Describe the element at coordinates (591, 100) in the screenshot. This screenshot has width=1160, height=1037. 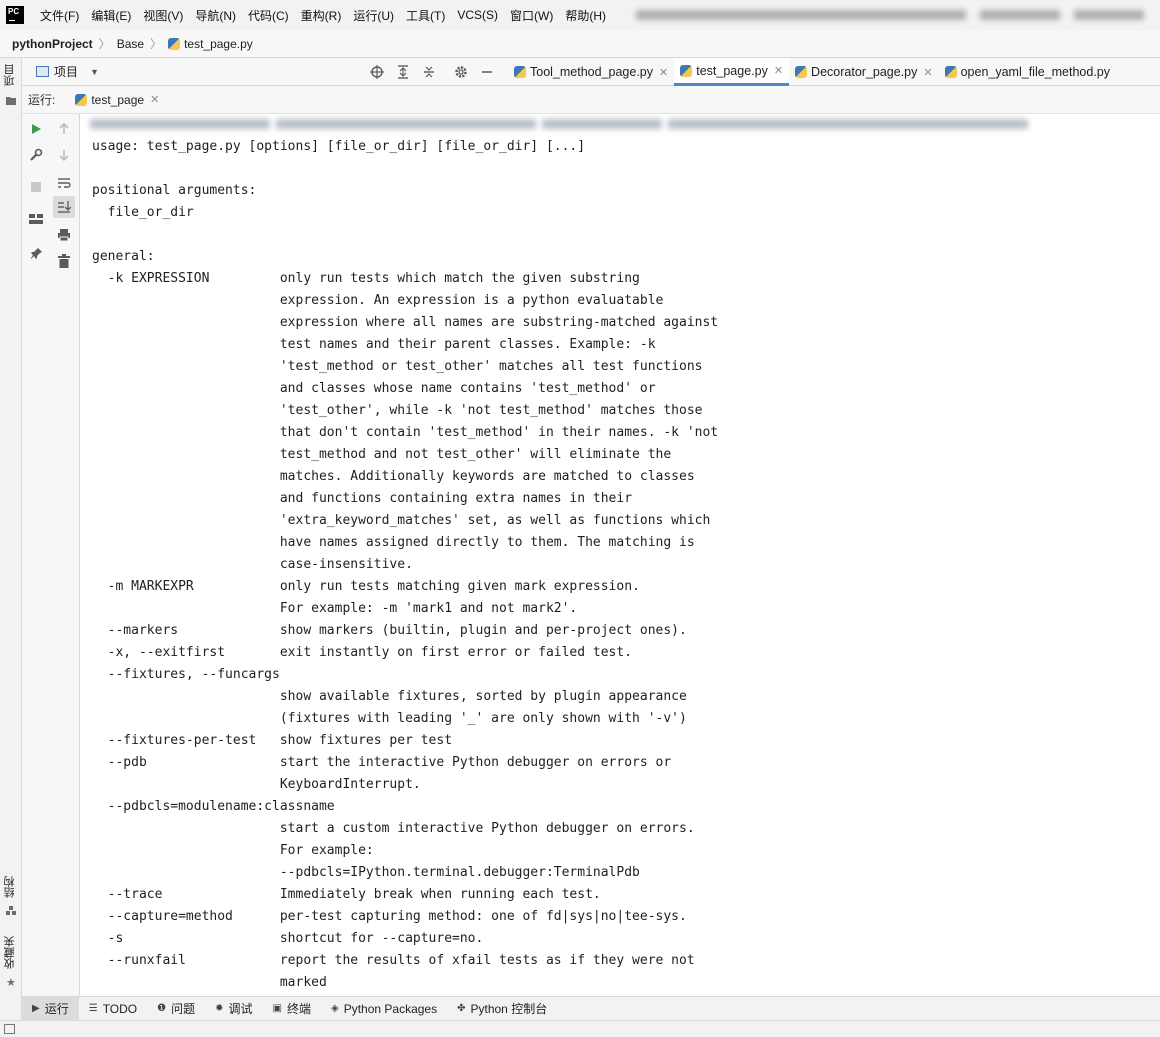
I see `run-panel-header: 运行: test_page ✕` at that location.